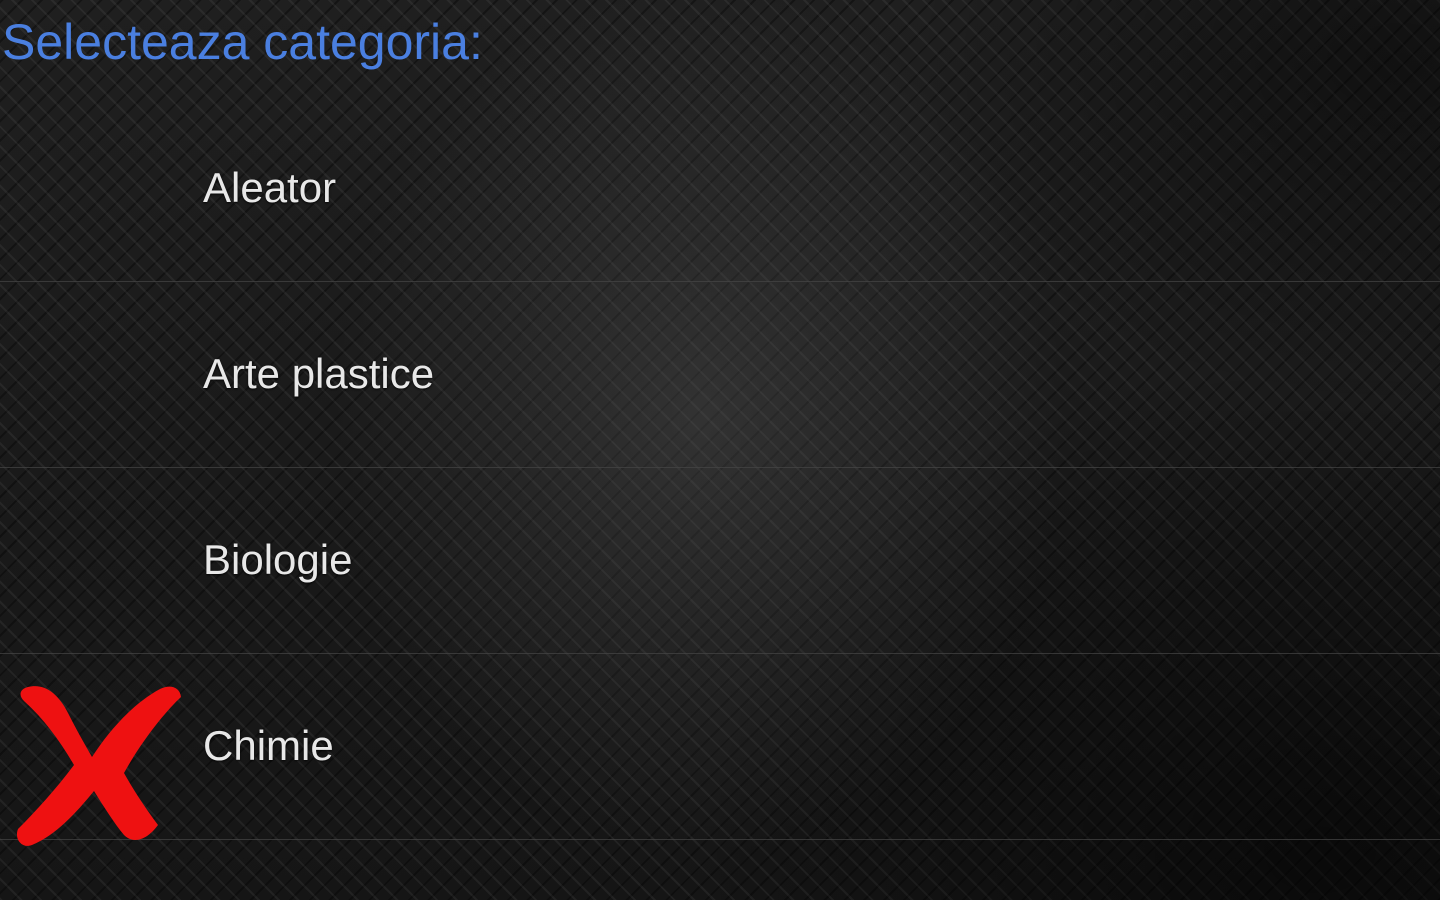 This screenshot has height=900, width=1440. I want to click on category-label: Chimie, so click(268, 745).